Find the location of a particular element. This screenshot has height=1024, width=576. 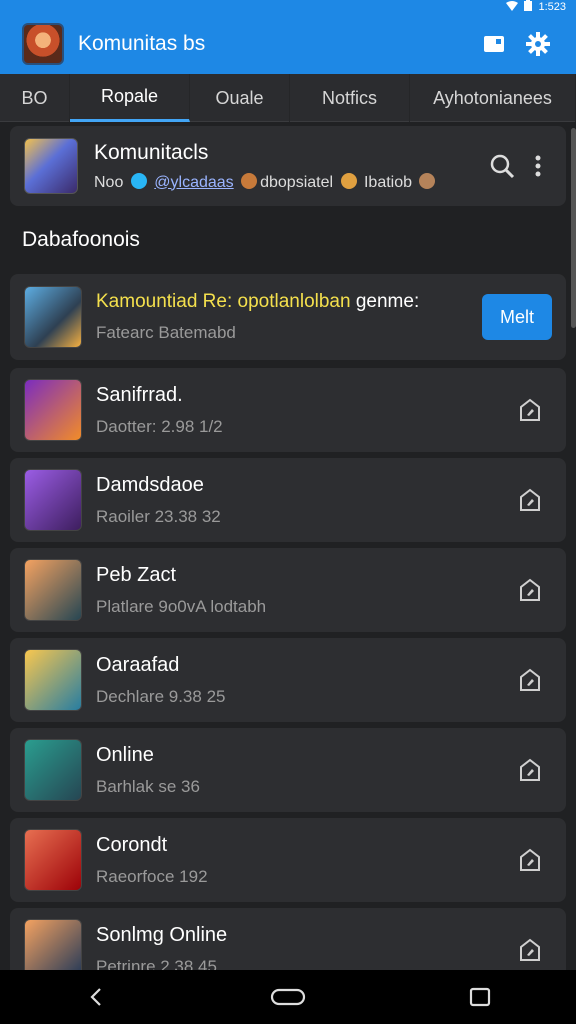

game-row: Online Barhlak se 36 is located at coordinates (288, 770).